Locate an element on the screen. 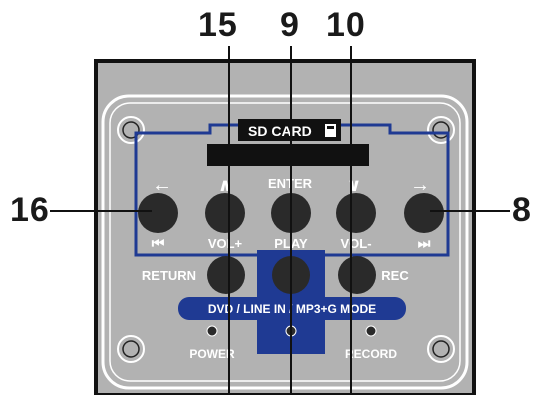 The width and height of the screenshot is (540, 395). vol-plus-button is located at coordinates (225, 213).